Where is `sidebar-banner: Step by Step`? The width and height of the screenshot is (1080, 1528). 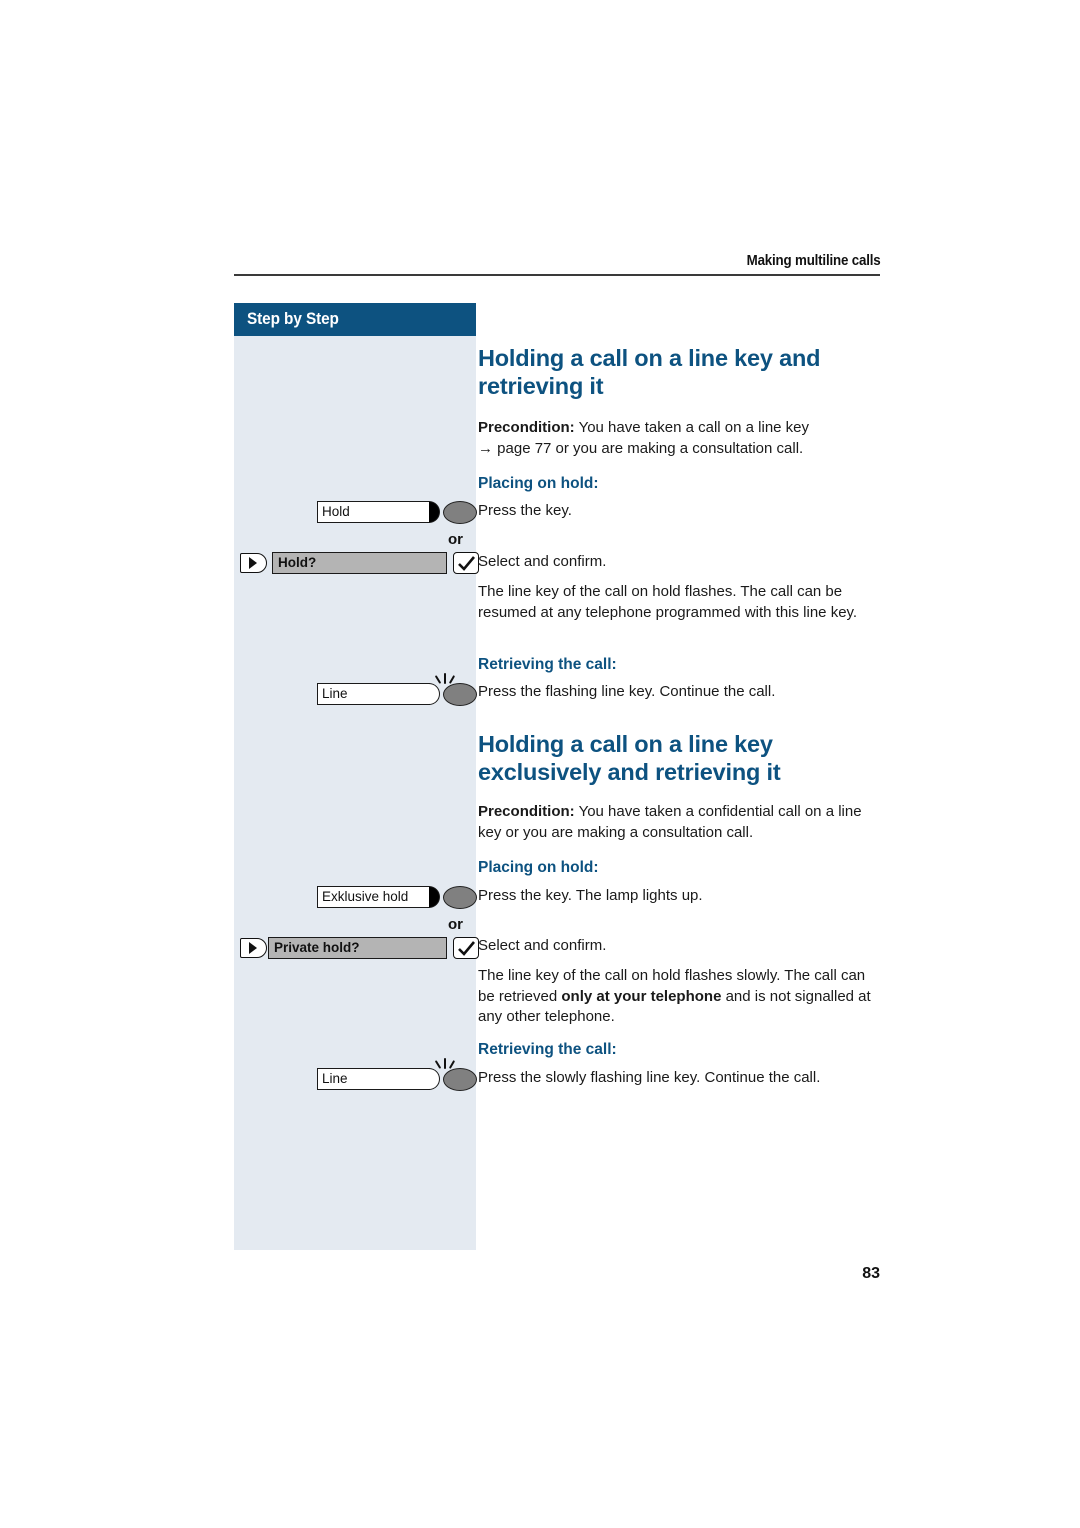 sidebar-banner: Step by Step is located at coordinates (355, 319).